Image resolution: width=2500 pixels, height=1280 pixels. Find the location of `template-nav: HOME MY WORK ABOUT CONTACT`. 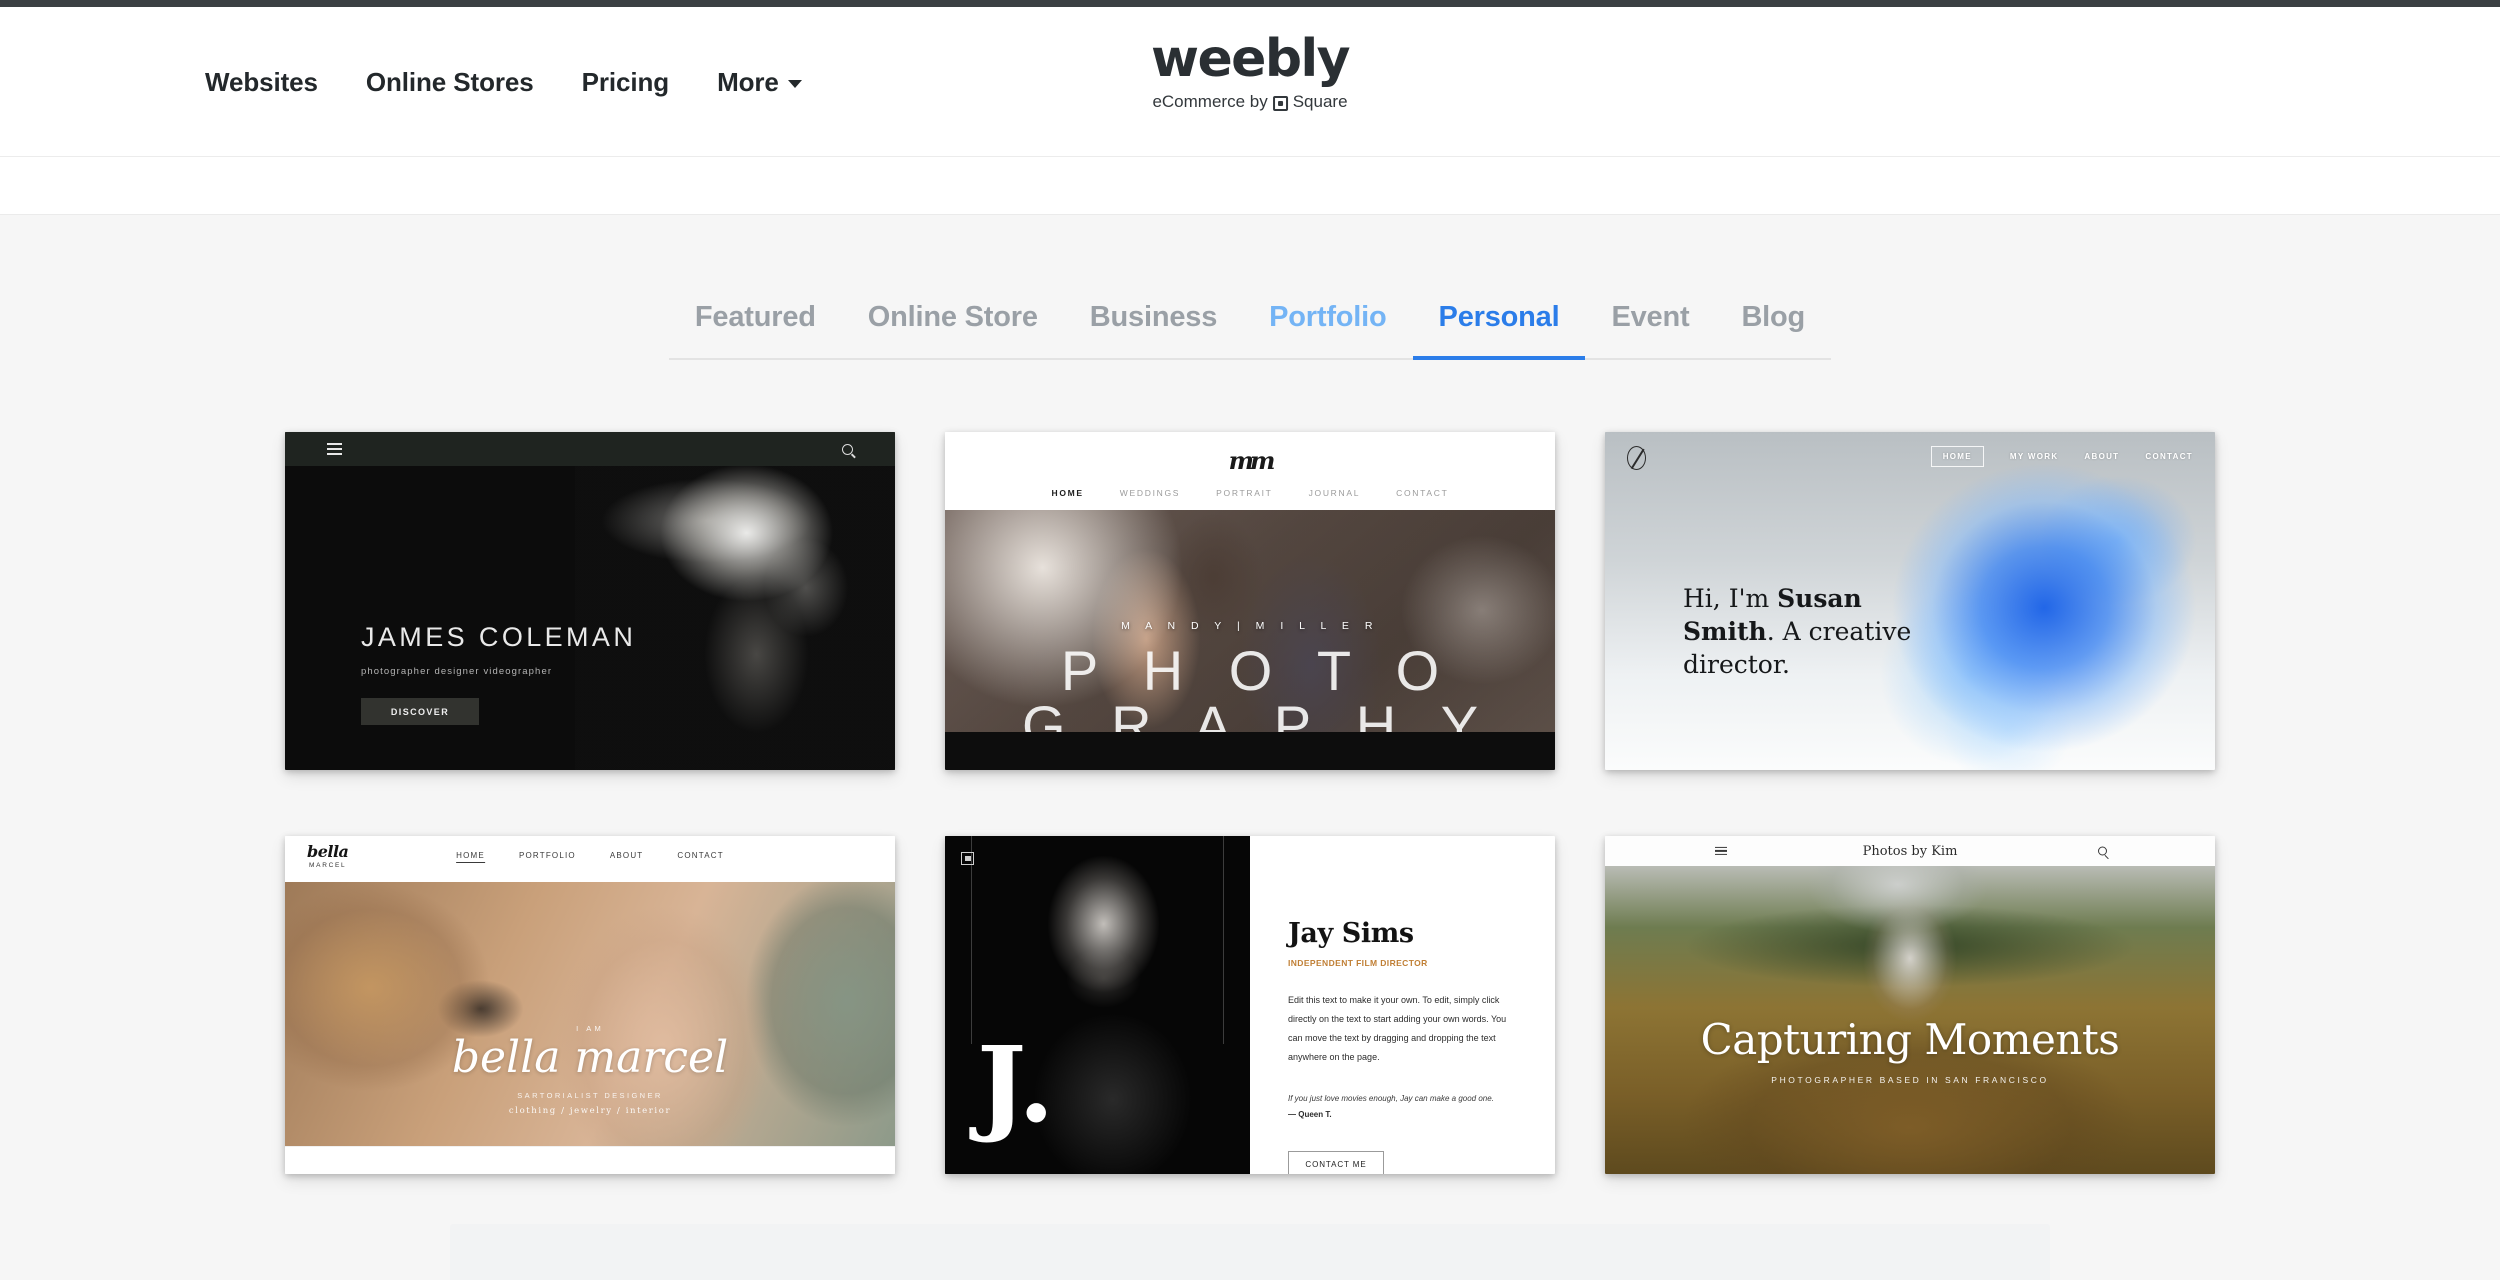

template-nav: HOME MY WORK ABOUT CONTACT is located at coordinates (2061, 456).